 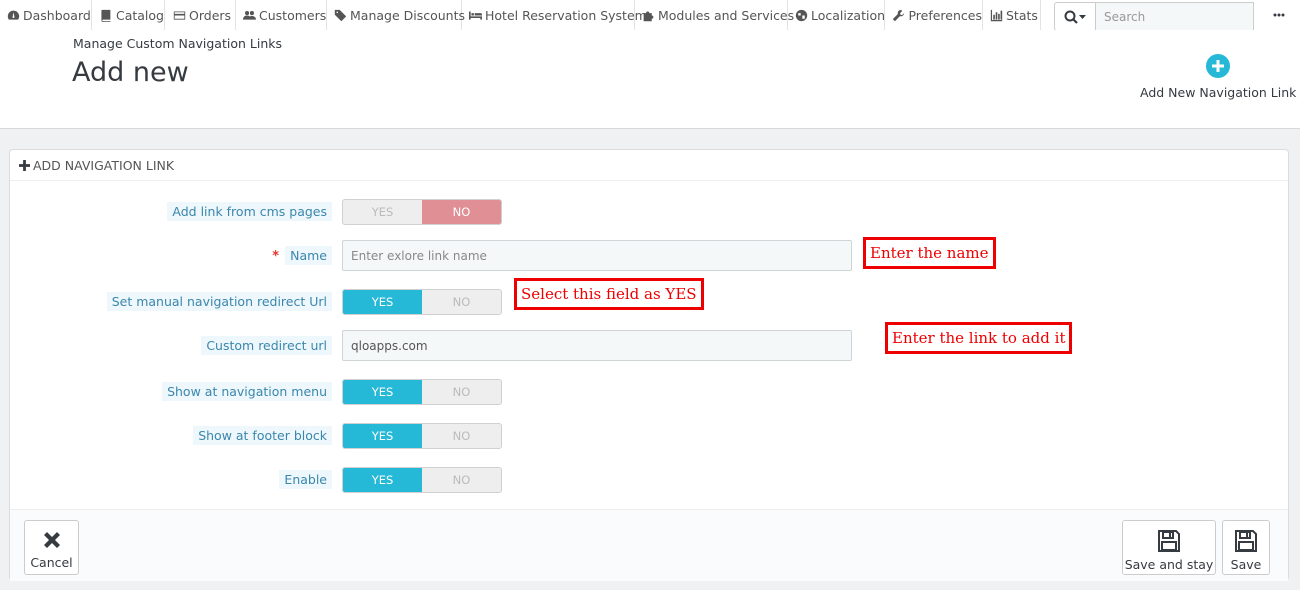 I want to click on enable-label-wrap: Enable, so click(x=171, y=480).